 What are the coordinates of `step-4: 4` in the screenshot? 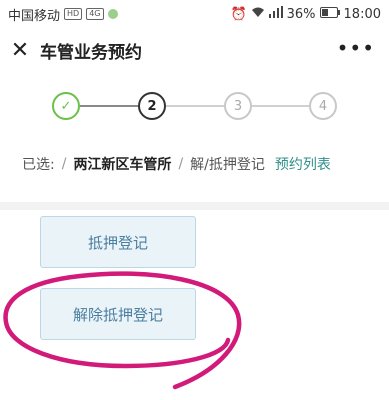 It's located at (323, 106).